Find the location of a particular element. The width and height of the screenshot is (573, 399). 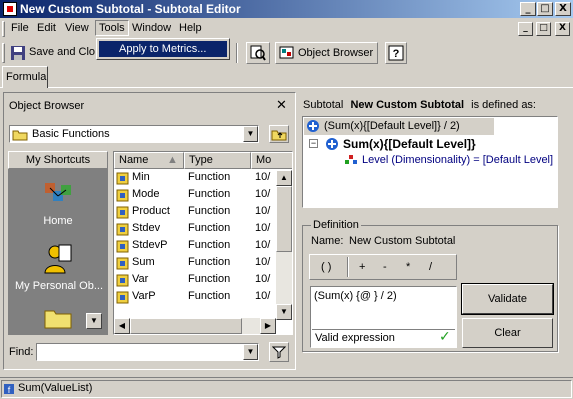

scroll-left-button: ◀ is located at coordinates (122, 326).